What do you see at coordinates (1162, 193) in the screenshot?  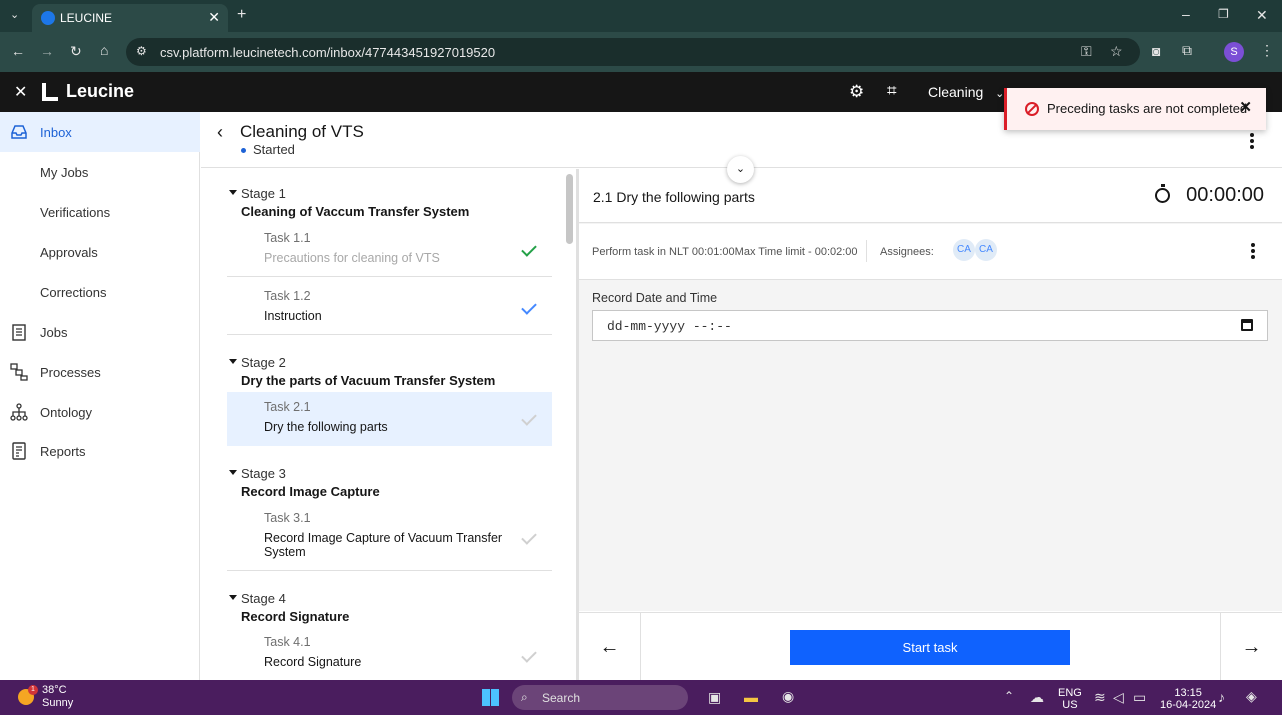 I see `stopwatch-icon` at bounding box center [1162, 193].